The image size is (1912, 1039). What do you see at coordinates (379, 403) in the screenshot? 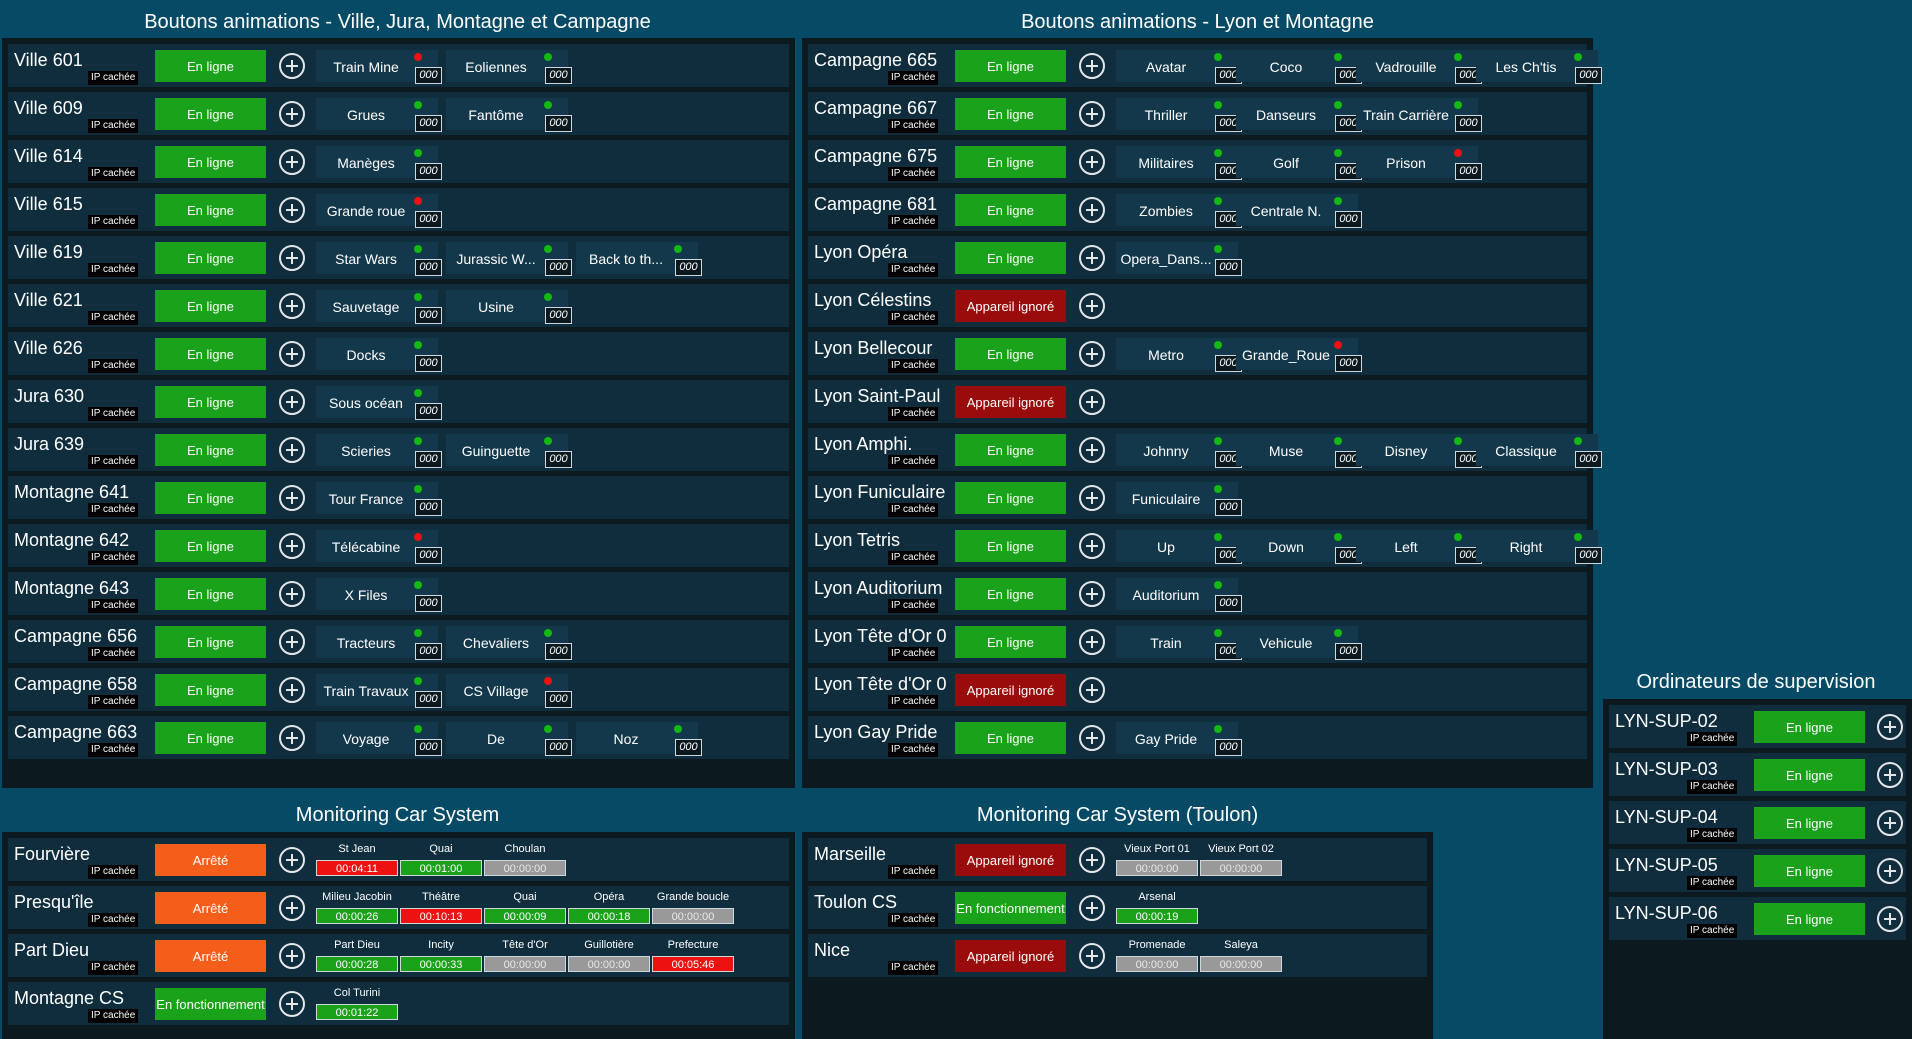
I see `animation-button: Sous océan 000` at bounding box center [379, 403].